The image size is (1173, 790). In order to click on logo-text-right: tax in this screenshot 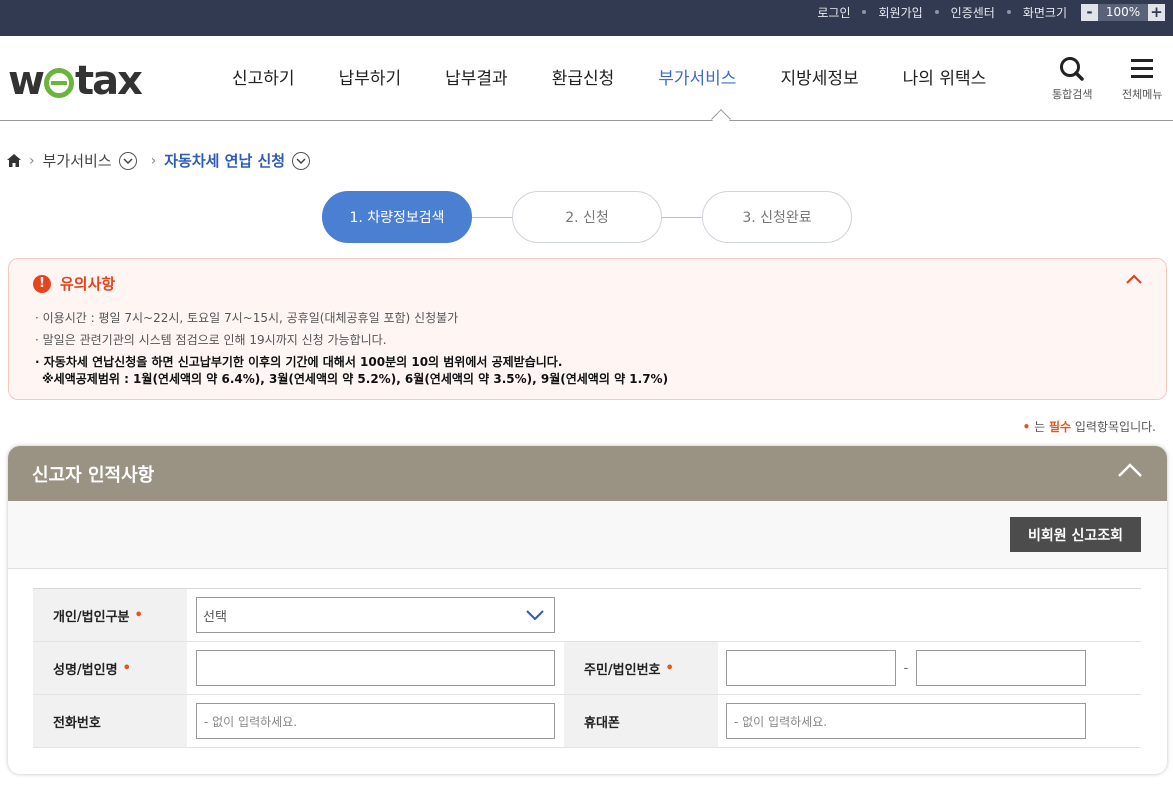, I will do `click(108, 81)`.